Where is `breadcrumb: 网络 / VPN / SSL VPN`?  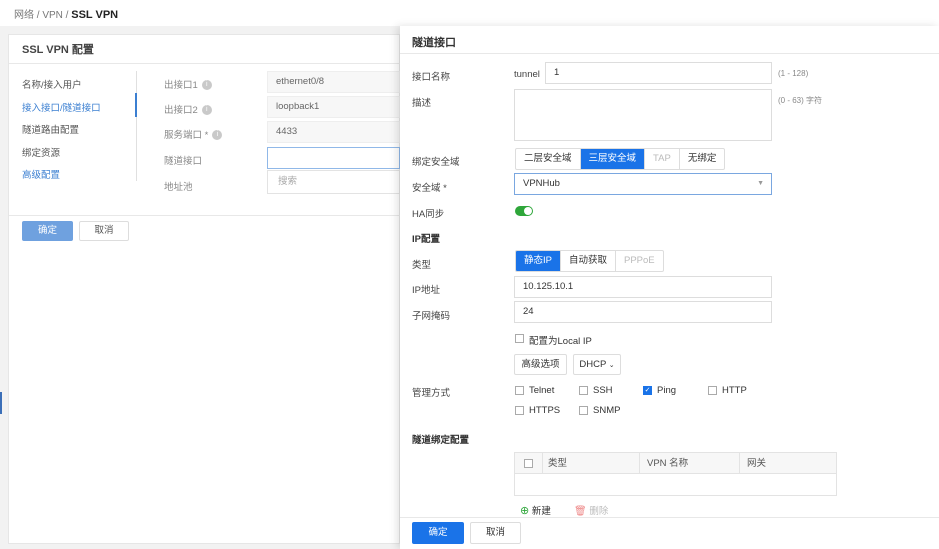 breadcrumb: 网络 / VPN / SSL VPN is located at coordinates (66, 13).